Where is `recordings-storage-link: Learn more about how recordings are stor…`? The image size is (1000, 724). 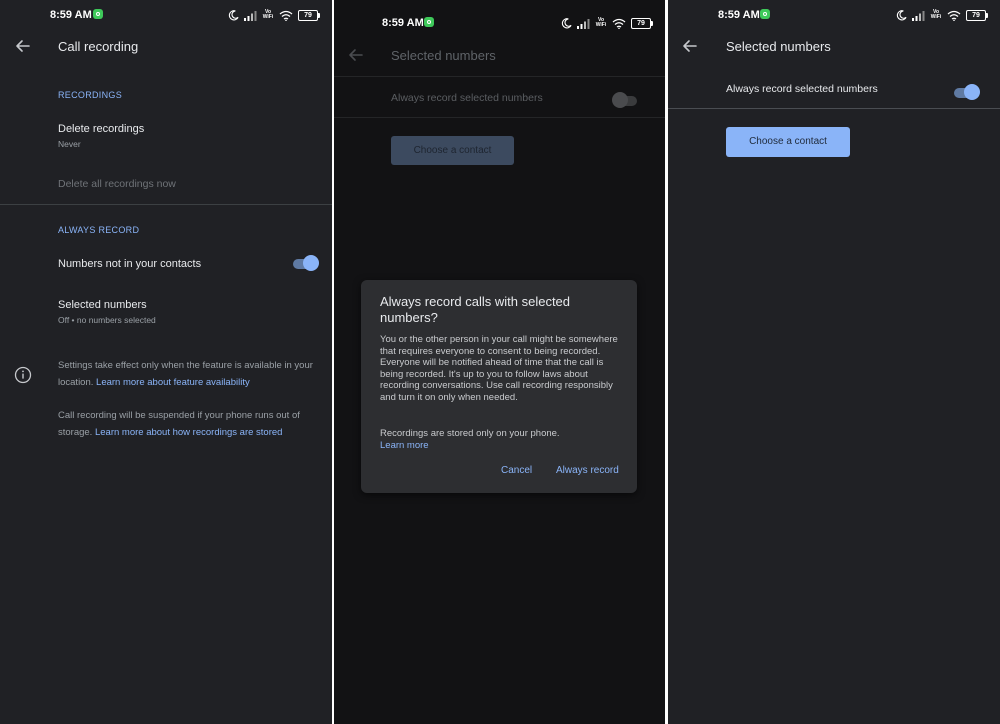
recordings-storage-link: Learn more about how recordings are stor… is located at coordinates (188, 432).